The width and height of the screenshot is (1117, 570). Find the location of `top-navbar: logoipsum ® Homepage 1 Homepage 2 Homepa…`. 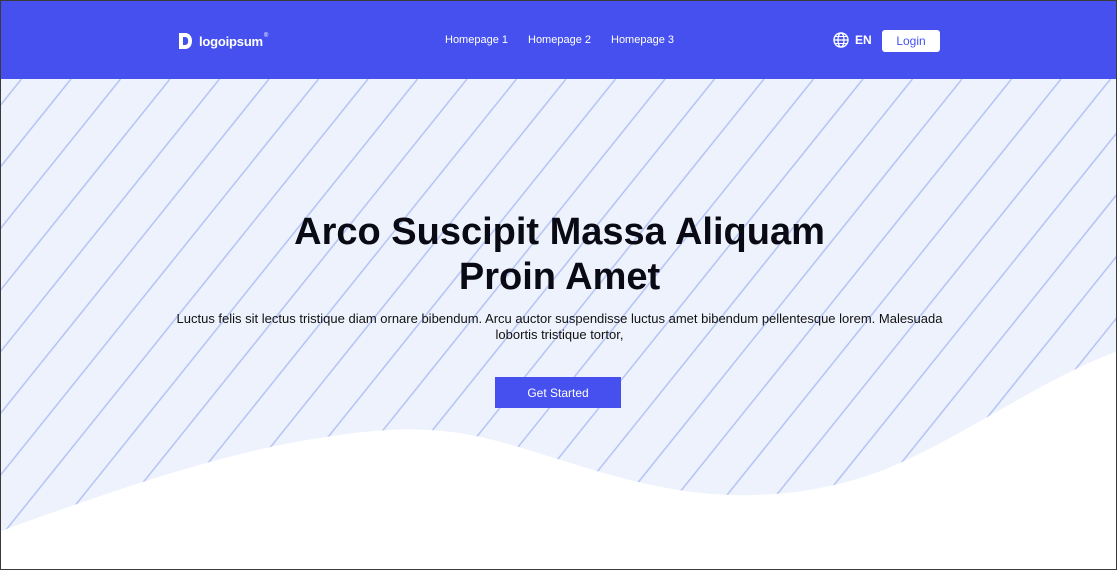

top-navbar: logoipsum ® Homepage 1 Homepage 2 Homepa… is located at coordinates (558, 40).